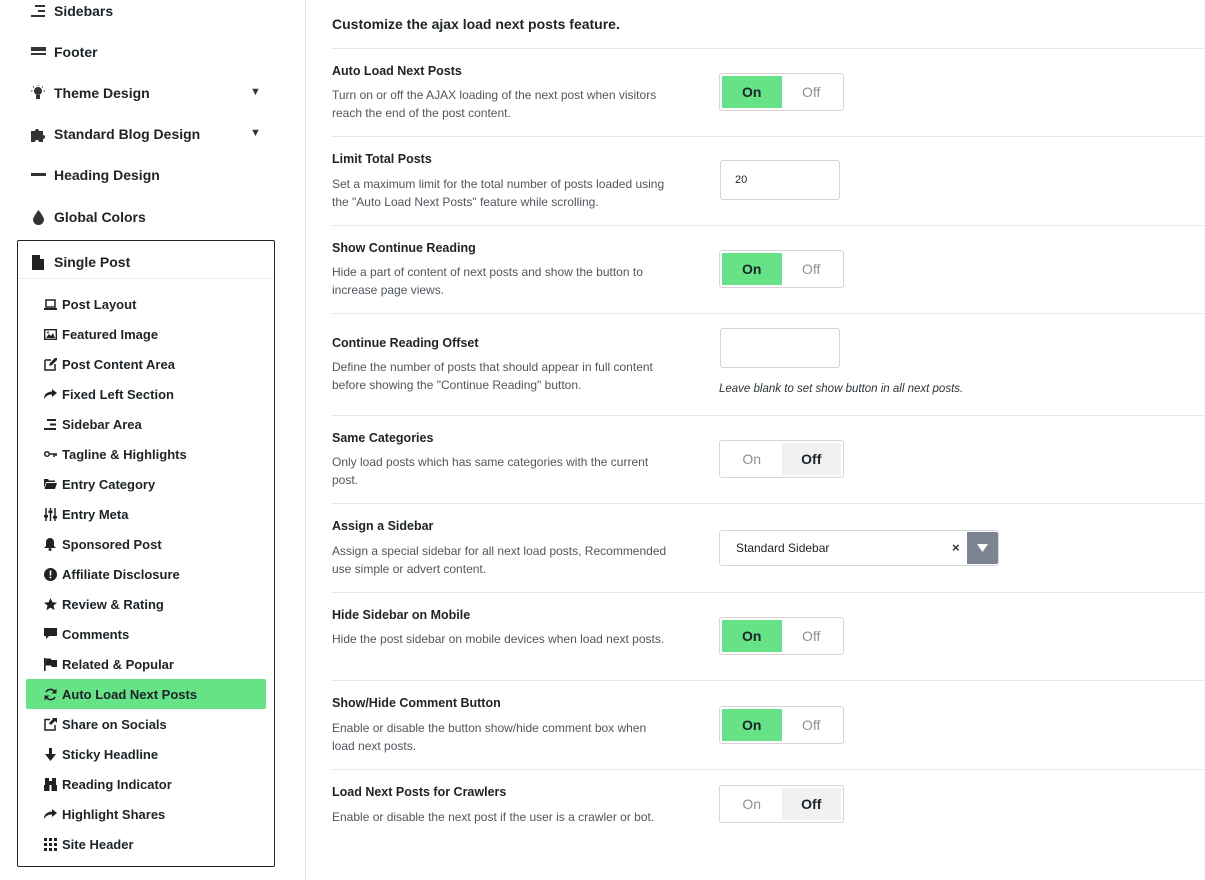 The height and width of the screenshot is (880, 1205). Describe the element at coordinates (38, 93) in the screenshot. I see `lightbulb-icon` at that location.